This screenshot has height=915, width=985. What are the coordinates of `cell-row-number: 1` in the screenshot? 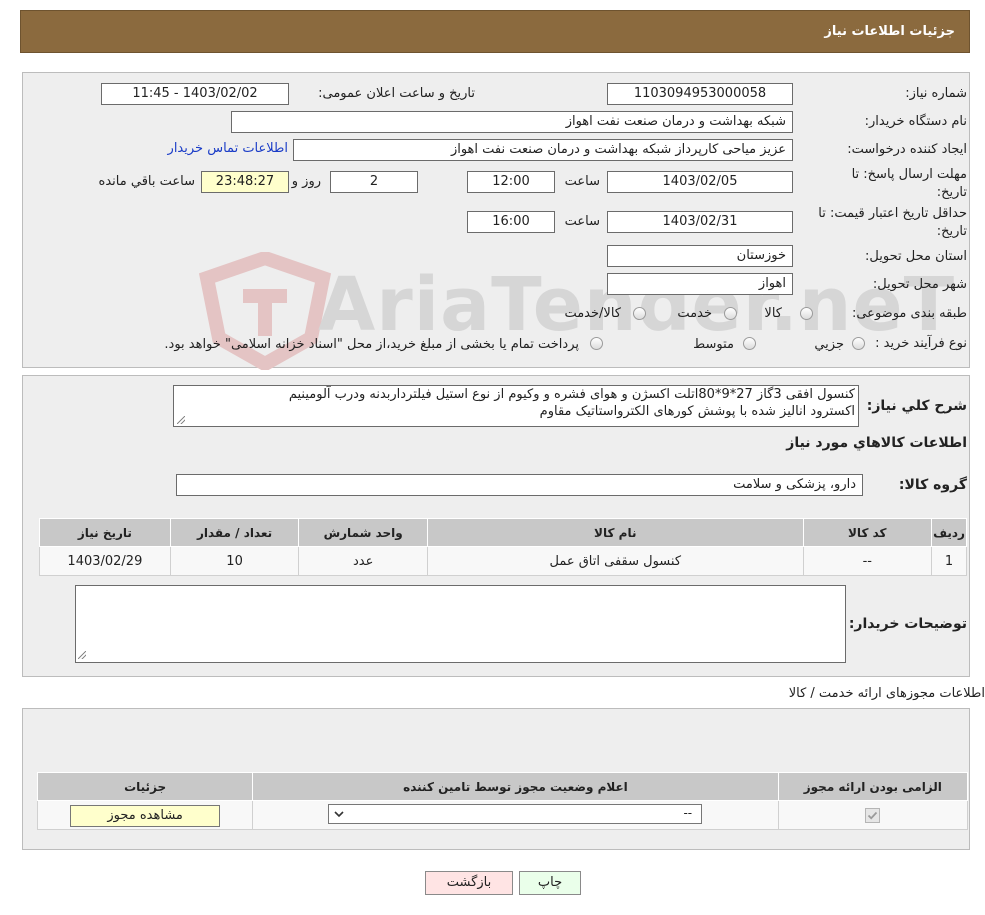 It's located at (949, 561).